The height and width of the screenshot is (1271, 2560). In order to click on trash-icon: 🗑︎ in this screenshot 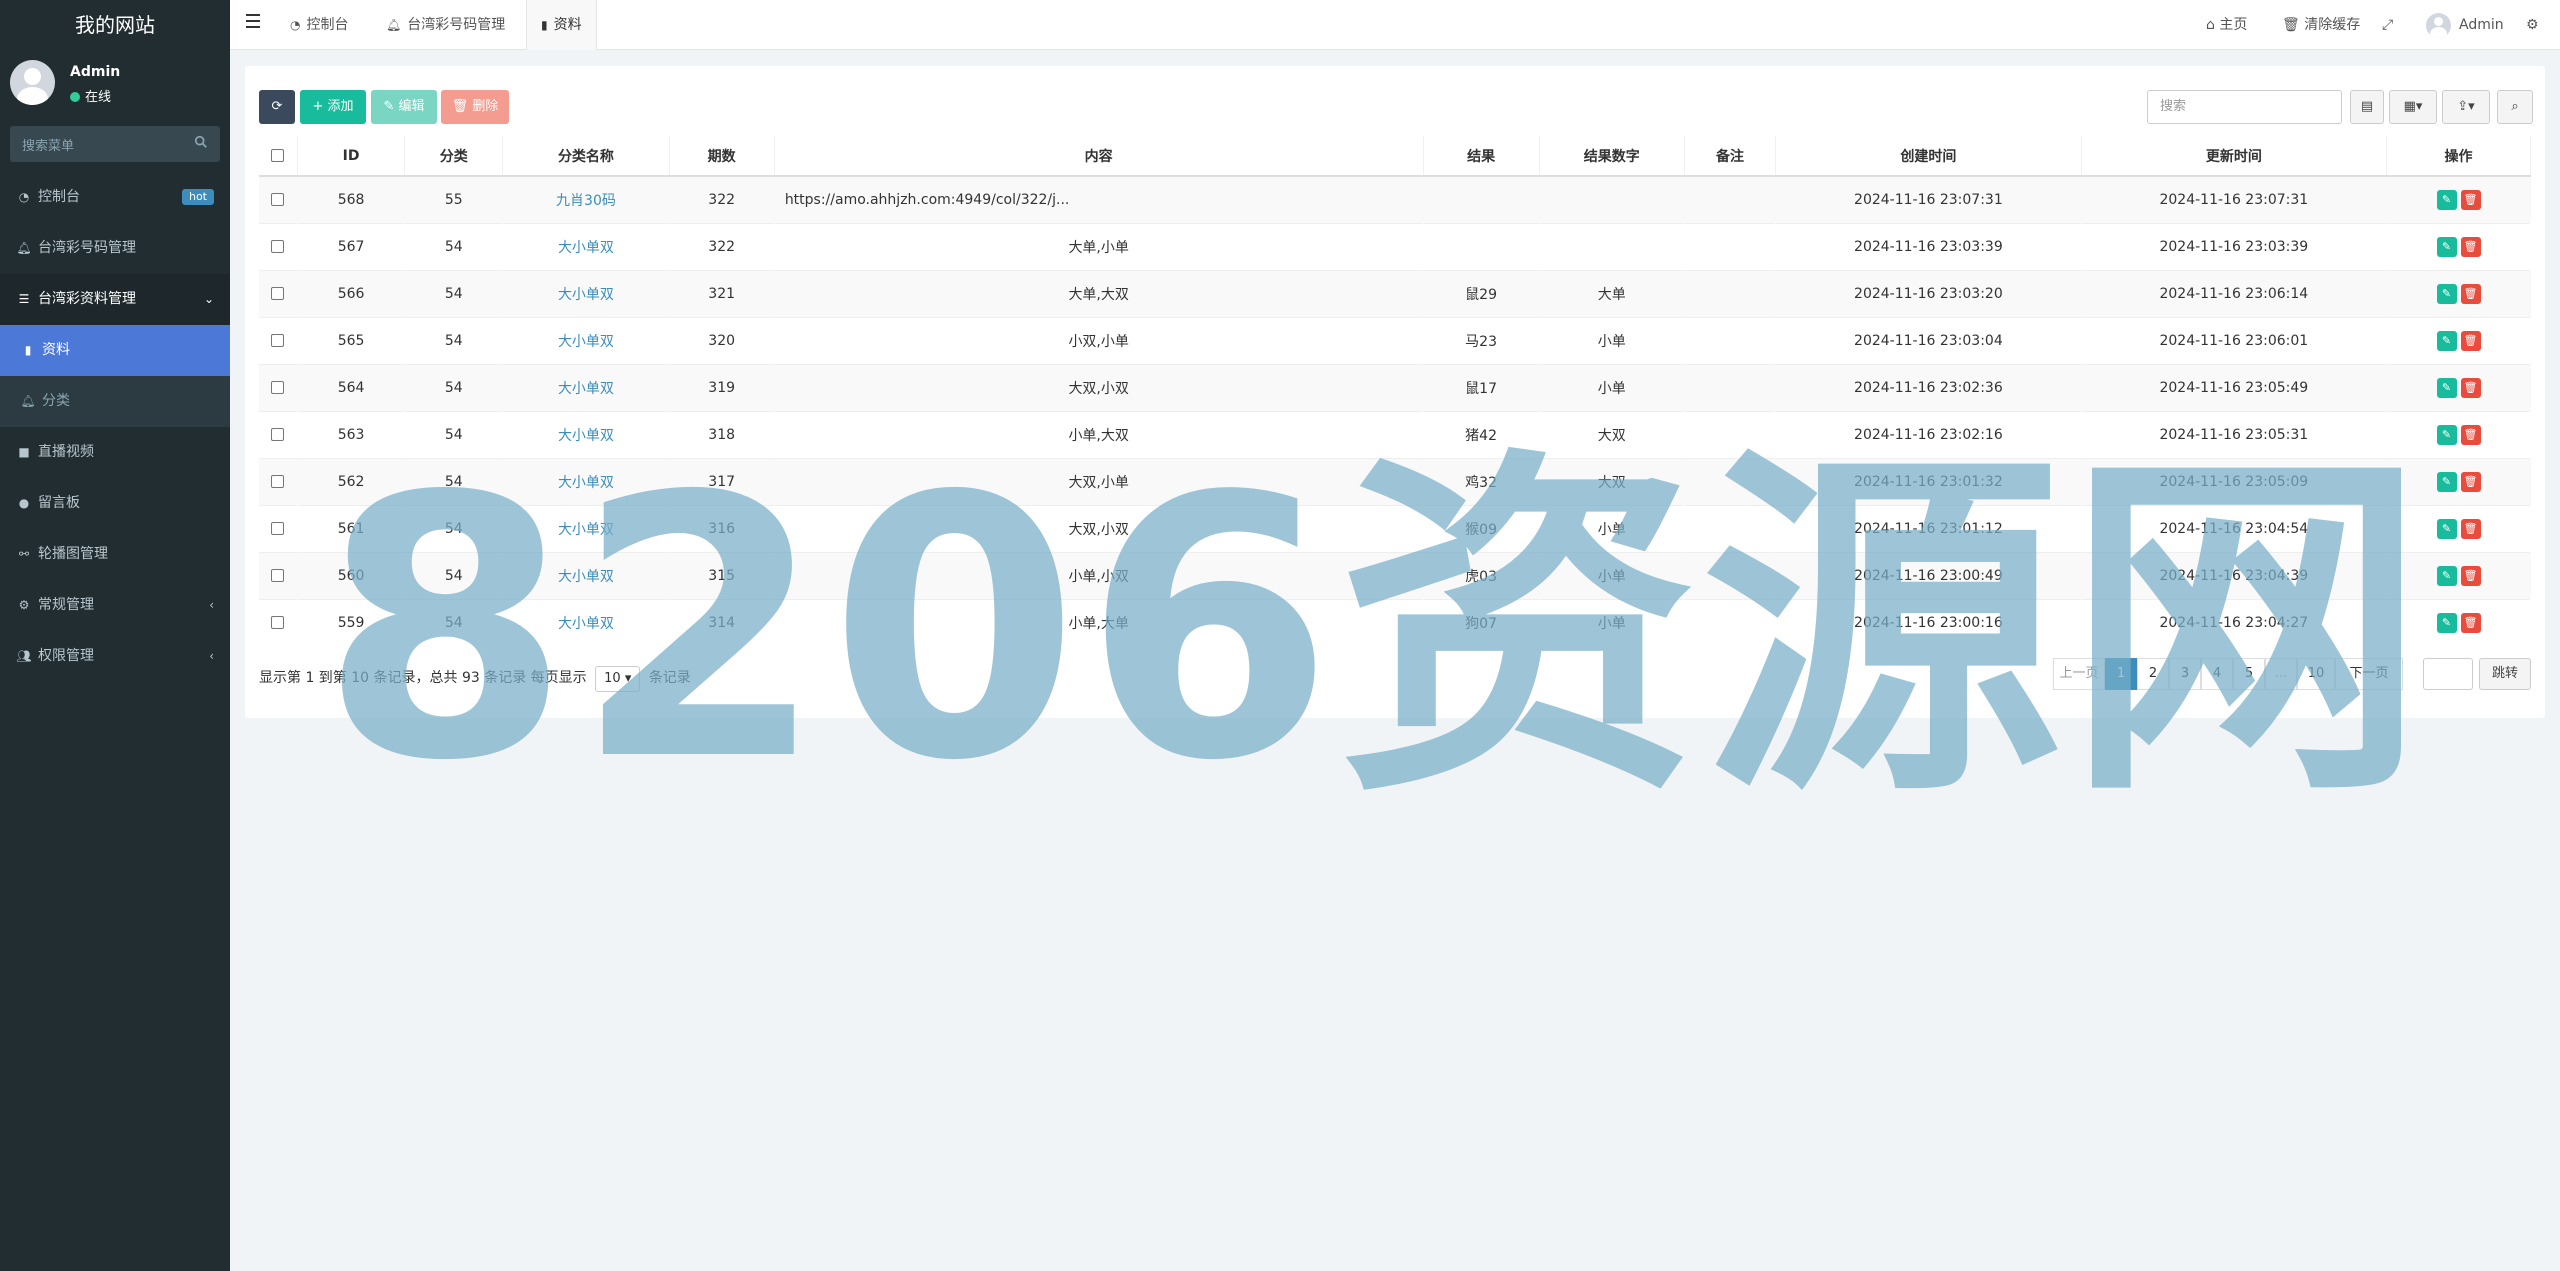, I will do `click(462, 106)`.